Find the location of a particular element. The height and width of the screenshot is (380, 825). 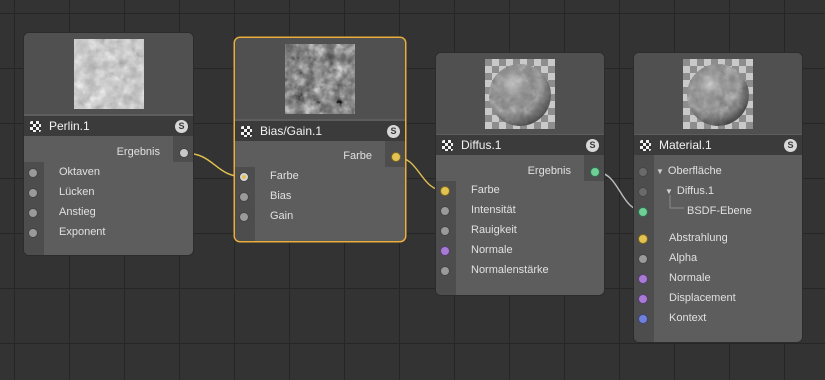

input-port-bsdf-ebene is located at coordinates (643, 212).